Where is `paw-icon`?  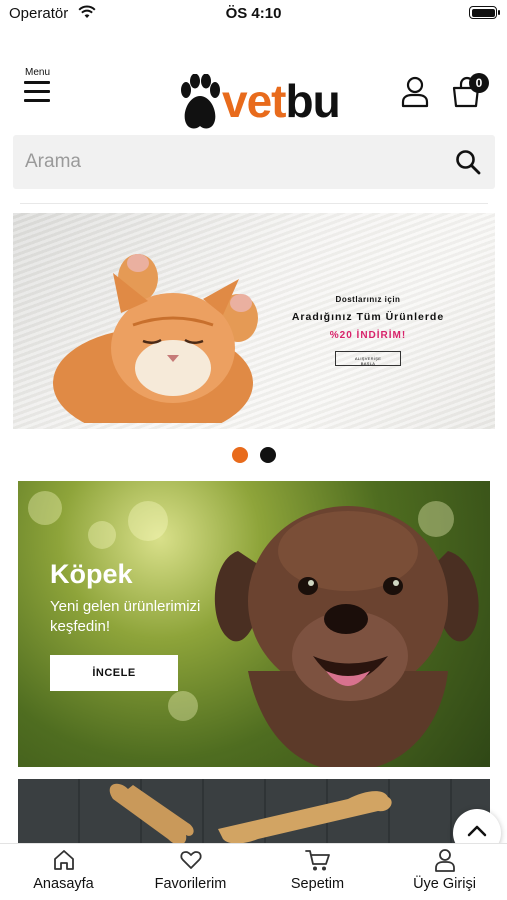 paw-icon is located at coordinates (200, 101).